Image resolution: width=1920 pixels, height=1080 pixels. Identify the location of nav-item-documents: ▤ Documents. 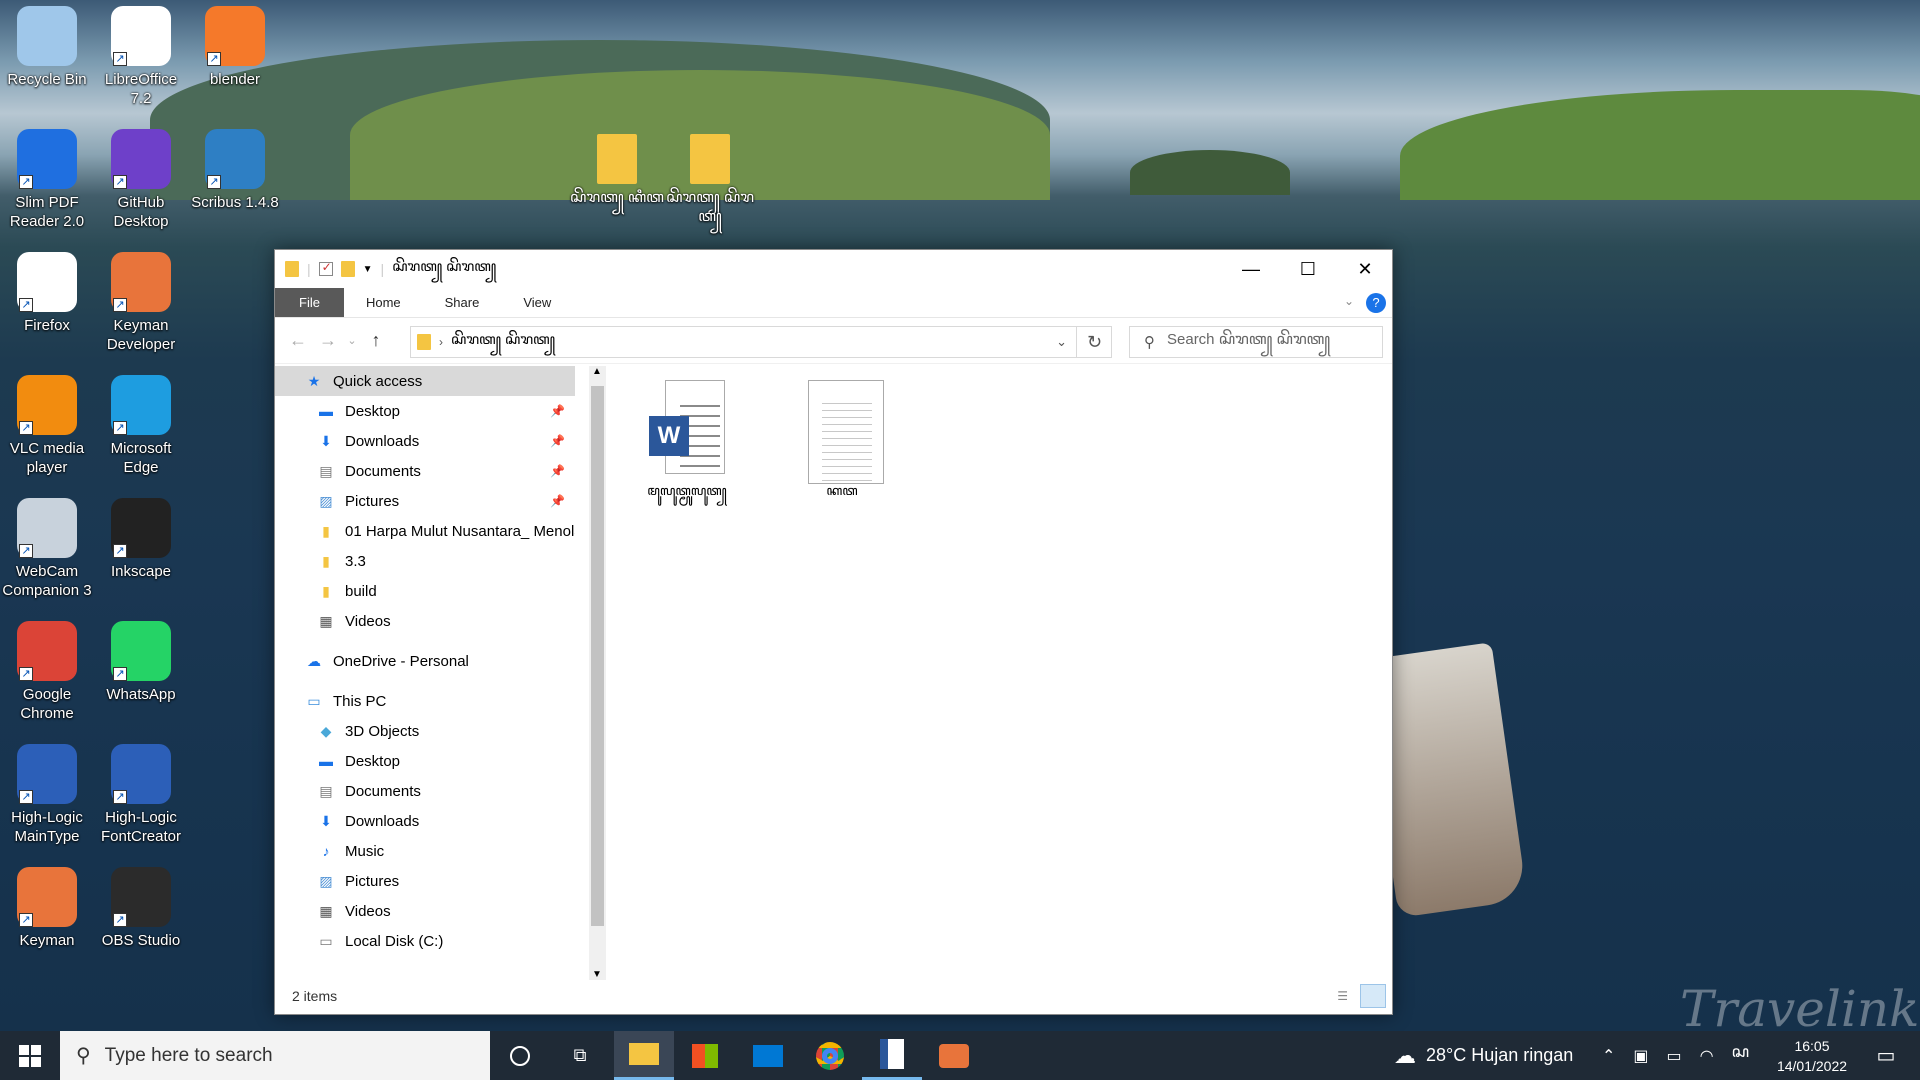
(425, 791).